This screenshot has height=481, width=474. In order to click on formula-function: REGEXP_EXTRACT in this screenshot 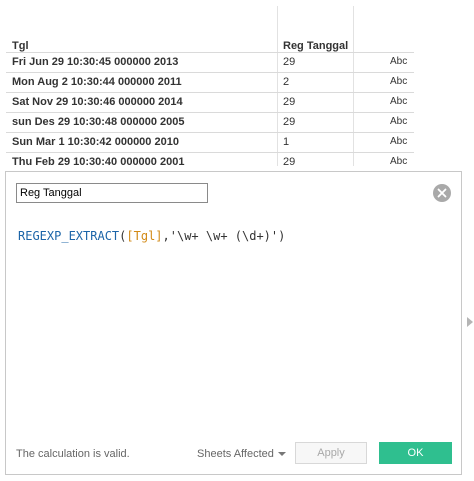, I will do `click(69, 236)`.